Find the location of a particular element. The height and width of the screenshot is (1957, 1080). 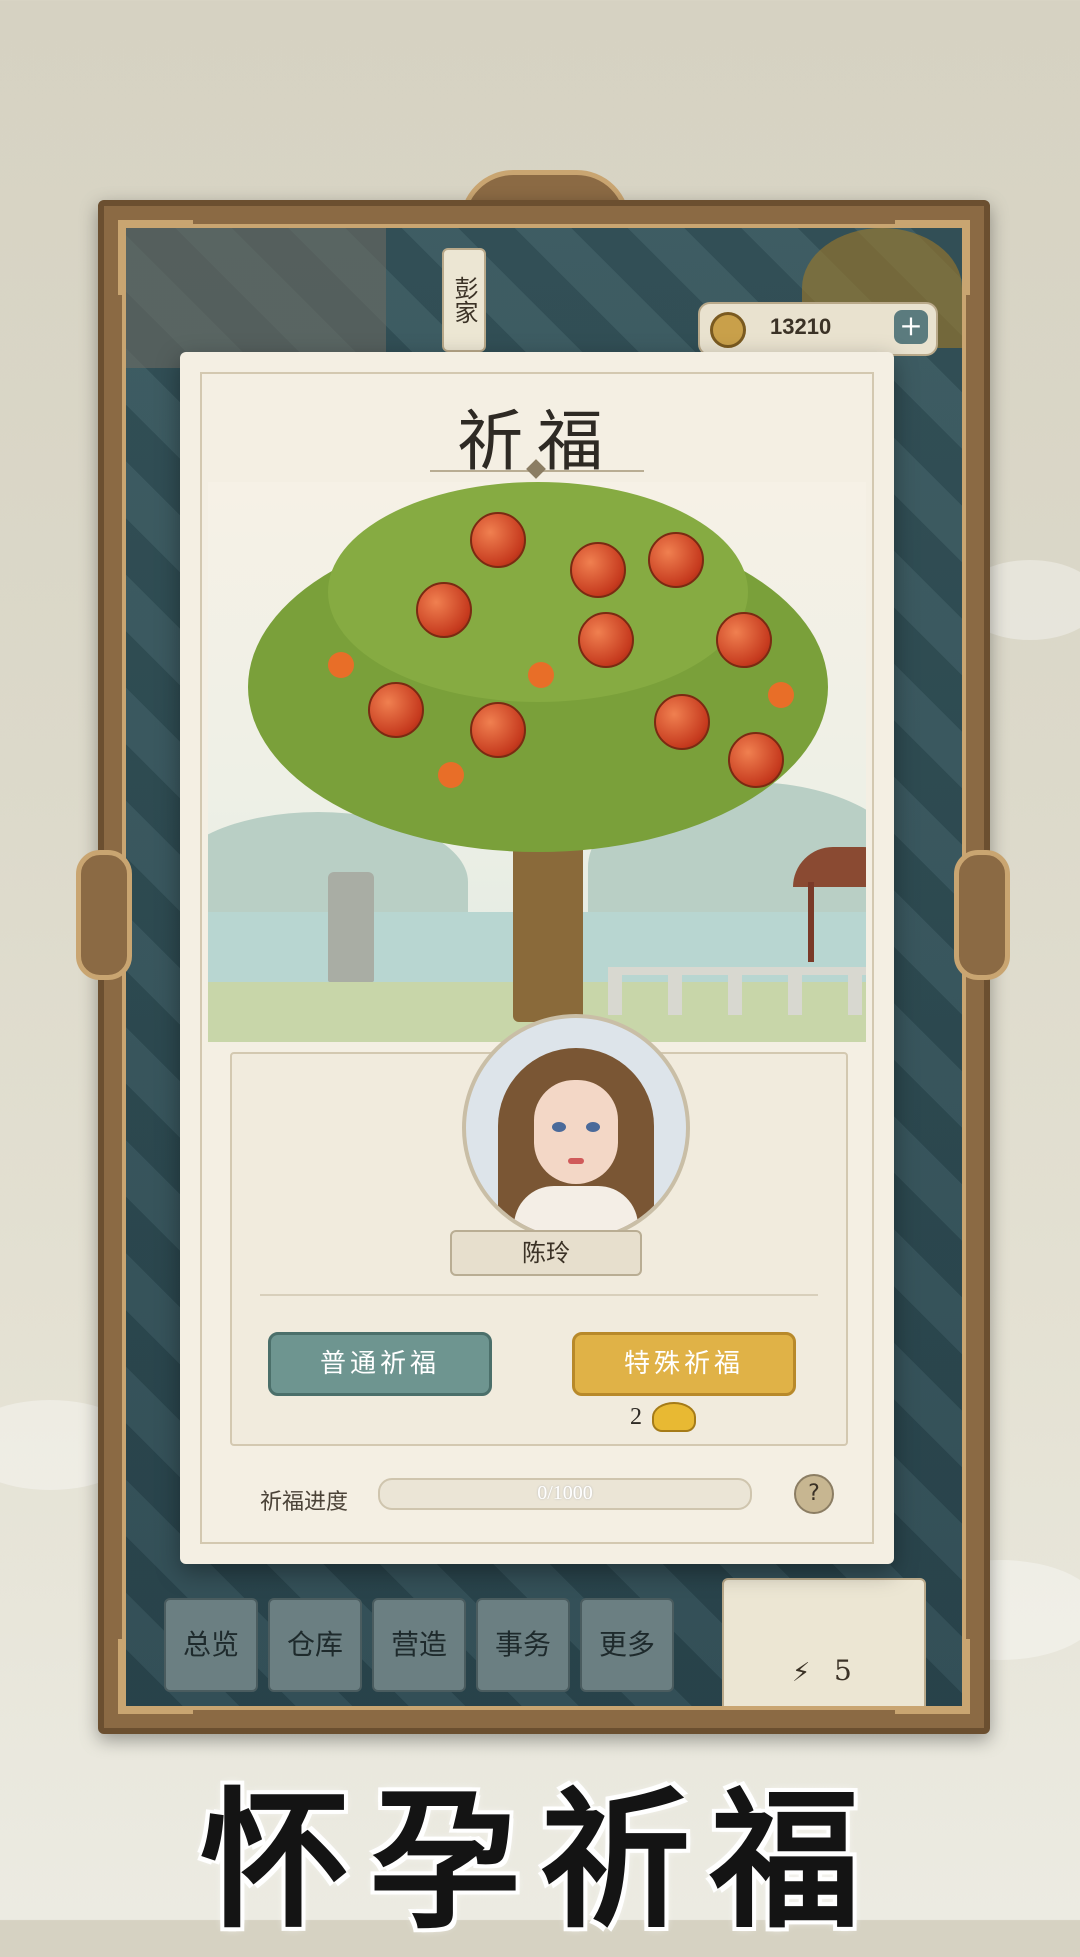

character-panel: 陈玲 普通祈福 特殊祈福 2 is located at coordinates (539, 1230).